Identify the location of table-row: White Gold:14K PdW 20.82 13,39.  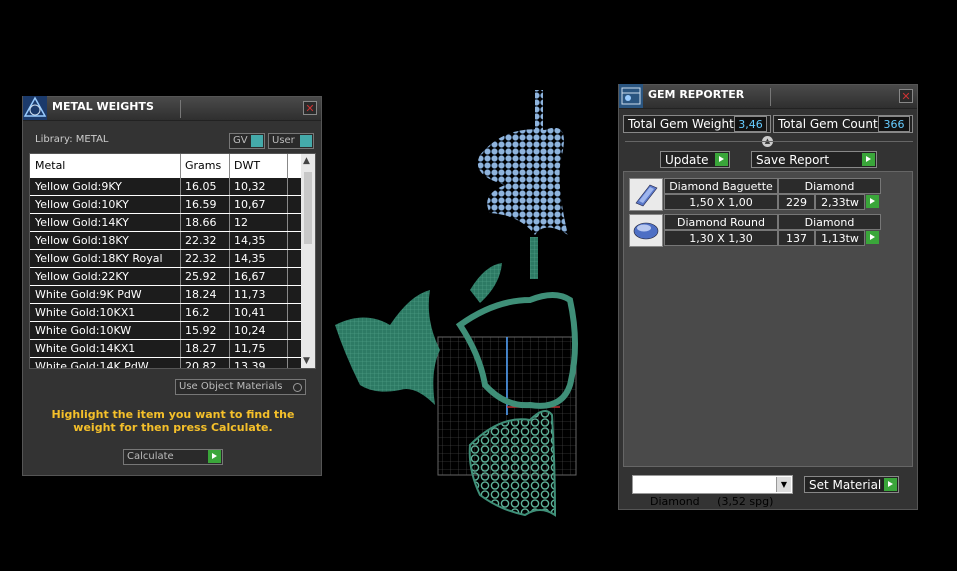
(172, 363).